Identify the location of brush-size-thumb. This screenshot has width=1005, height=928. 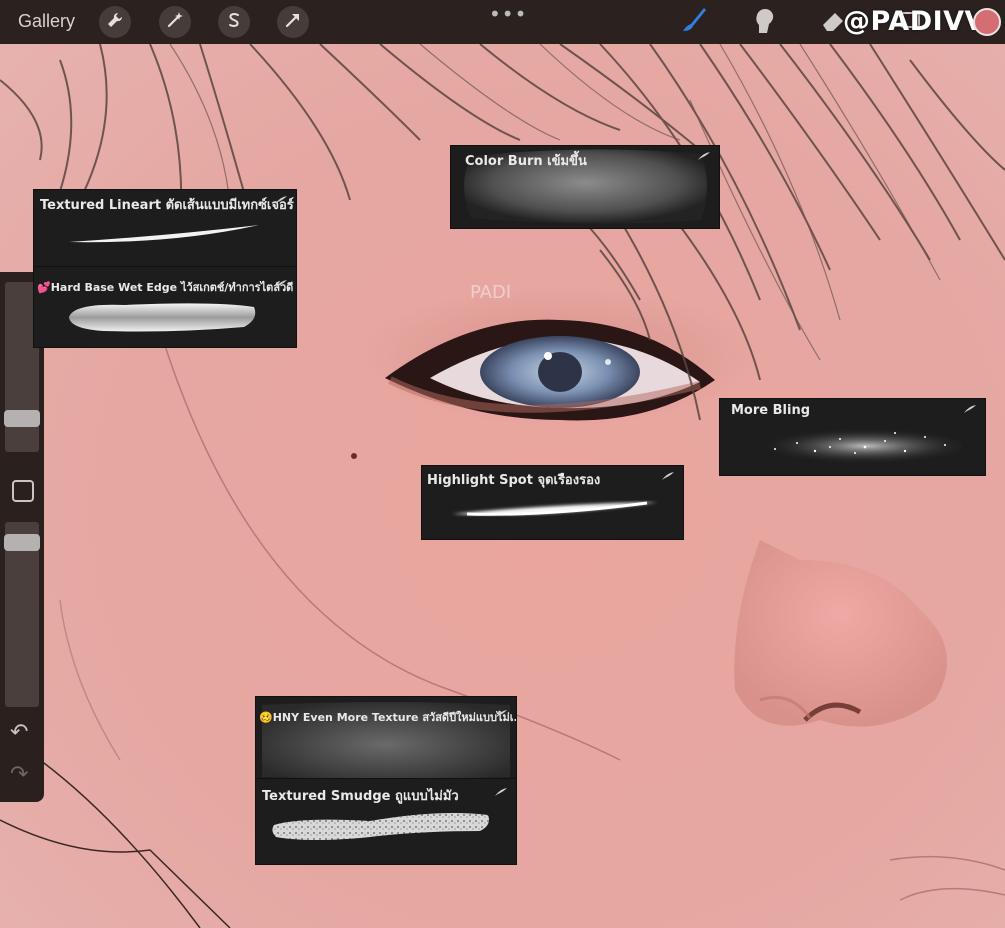
(22, 418).